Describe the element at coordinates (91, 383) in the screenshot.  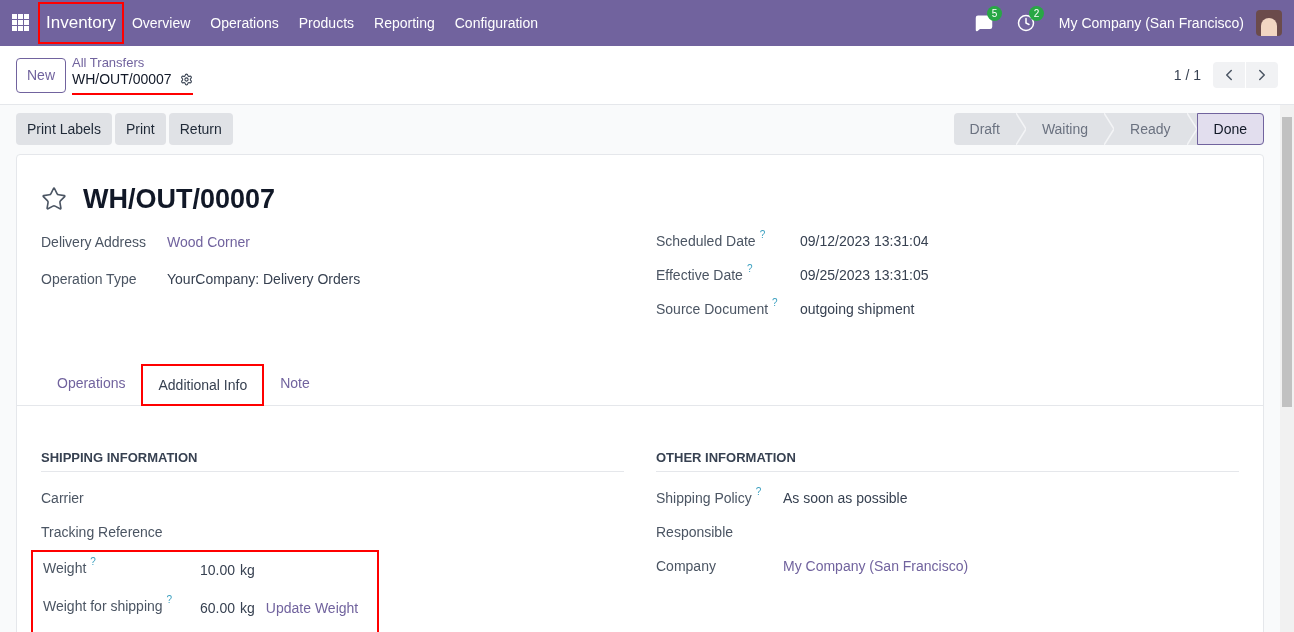
I see `tab: Operations` at that location.